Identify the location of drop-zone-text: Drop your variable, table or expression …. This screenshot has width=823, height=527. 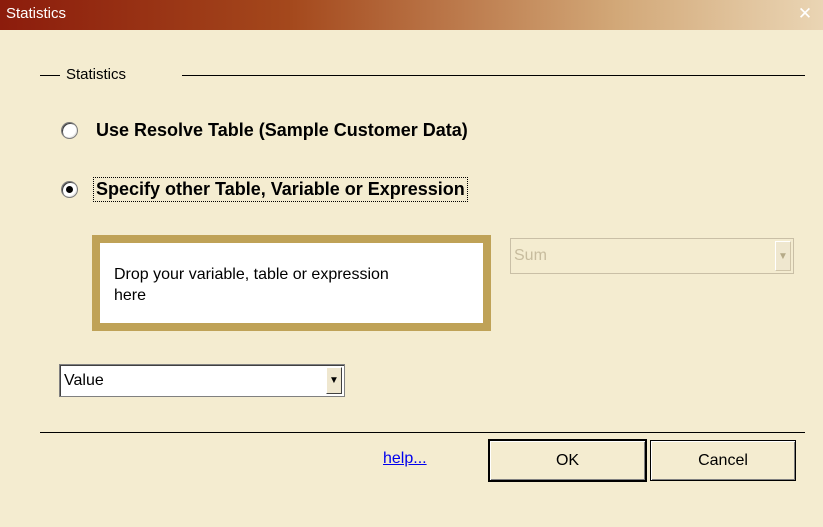
(251, 285).